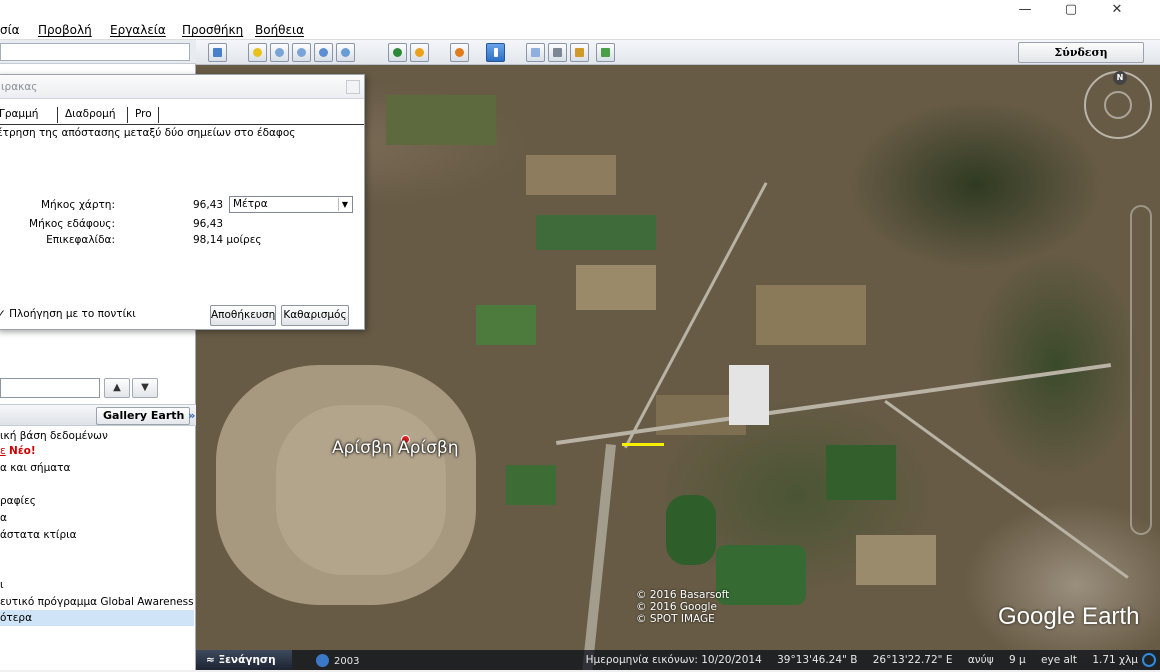  What do you see at coordinates (535, 52) in the screenshot?
I see `email-icon` at bounding box center [535, 52].